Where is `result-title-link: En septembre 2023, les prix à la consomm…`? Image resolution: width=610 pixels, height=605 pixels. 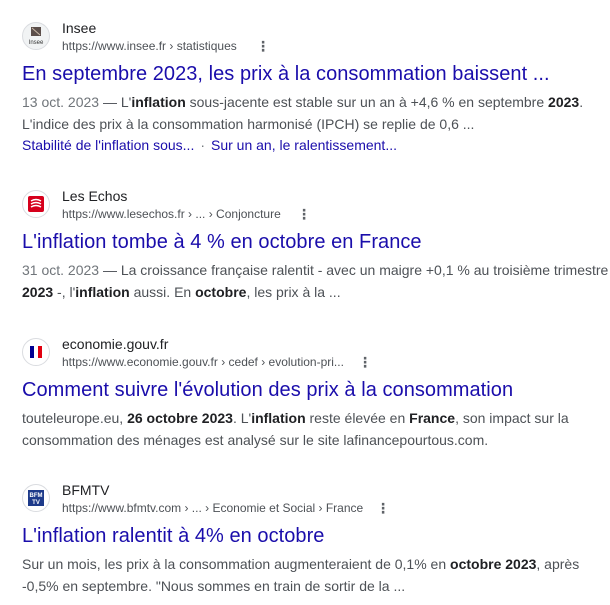 result-title-link: En septembre 2023, les prix à la consomm… is located at coordinates (286, 74).